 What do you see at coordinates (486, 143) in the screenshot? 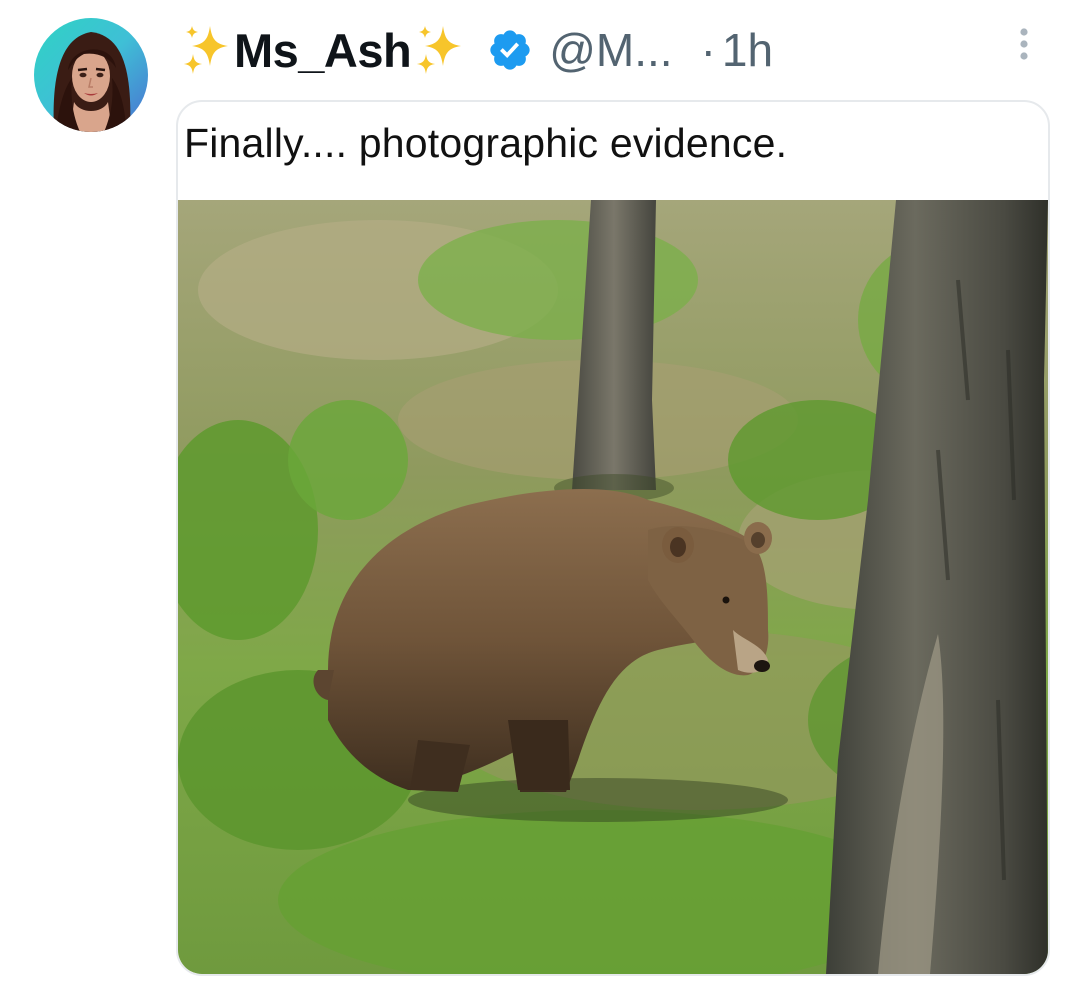
I see `image-caption: Finally.... photographic evidence.` at bounding box center [486, 143].